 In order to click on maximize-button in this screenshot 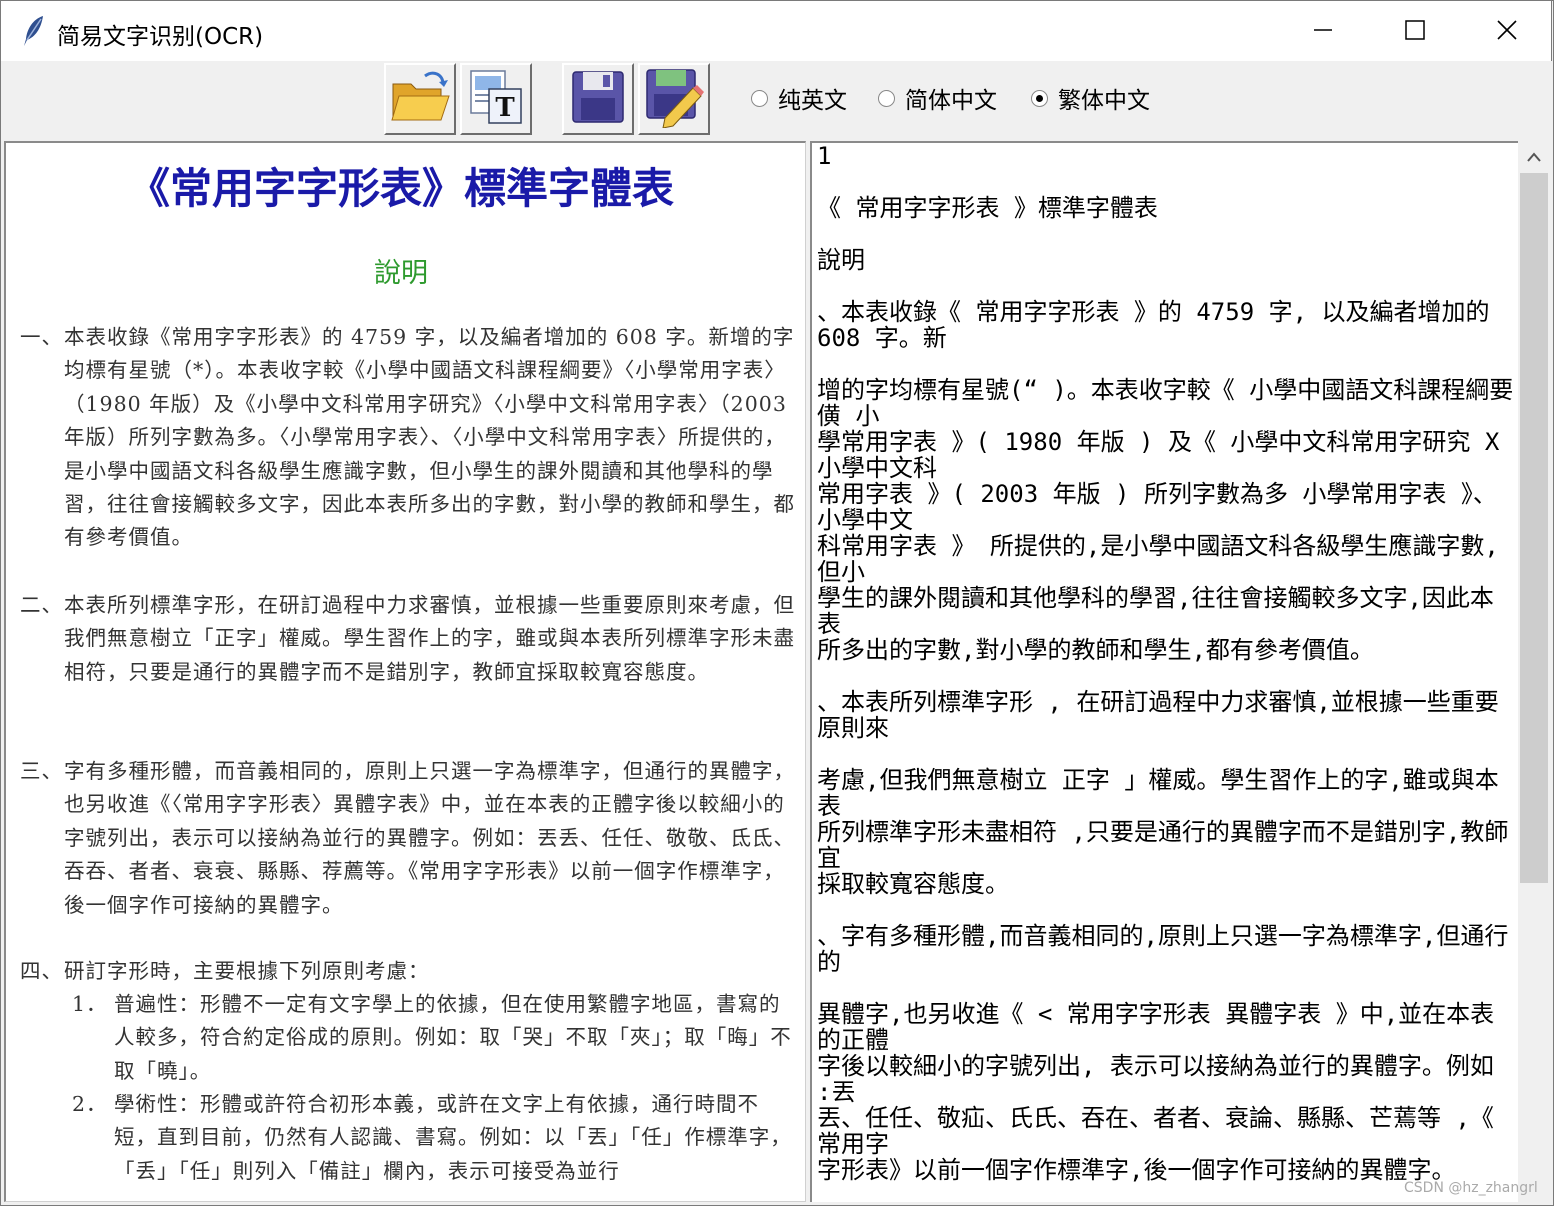, I will do `click(1415, 31)`.